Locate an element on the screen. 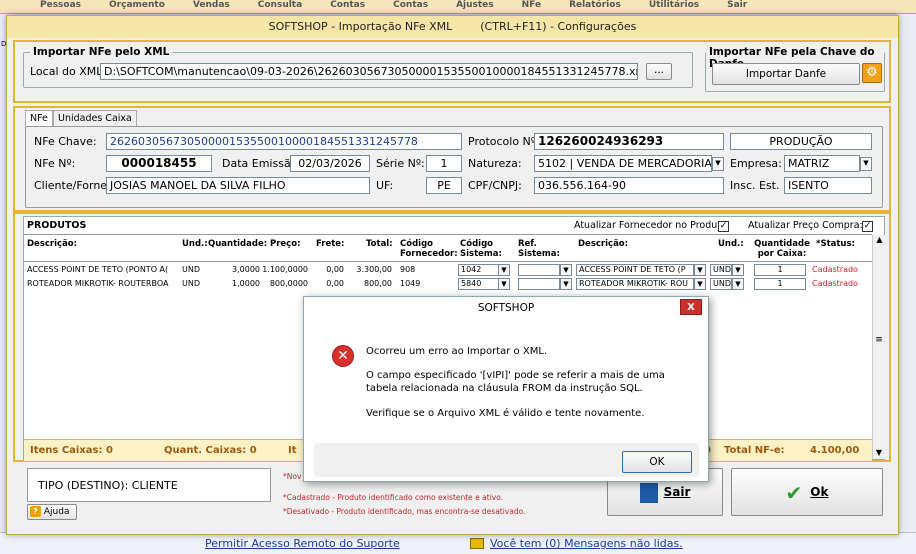 The image size is (916, 554). products-title: PRODUTOS is located at coordinates (57, 225).